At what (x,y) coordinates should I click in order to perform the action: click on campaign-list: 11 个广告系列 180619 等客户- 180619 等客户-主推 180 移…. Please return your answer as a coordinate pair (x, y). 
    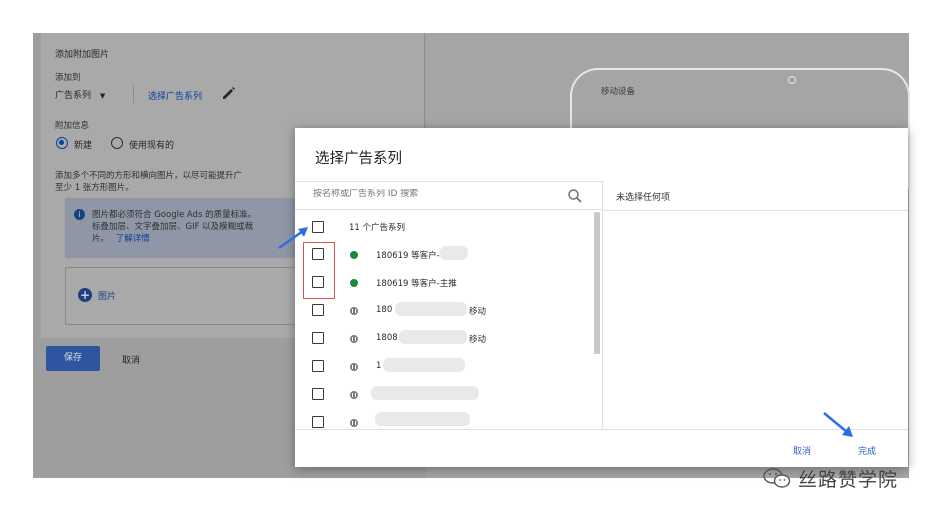
    Looking at the image, I should click on (444, 320).